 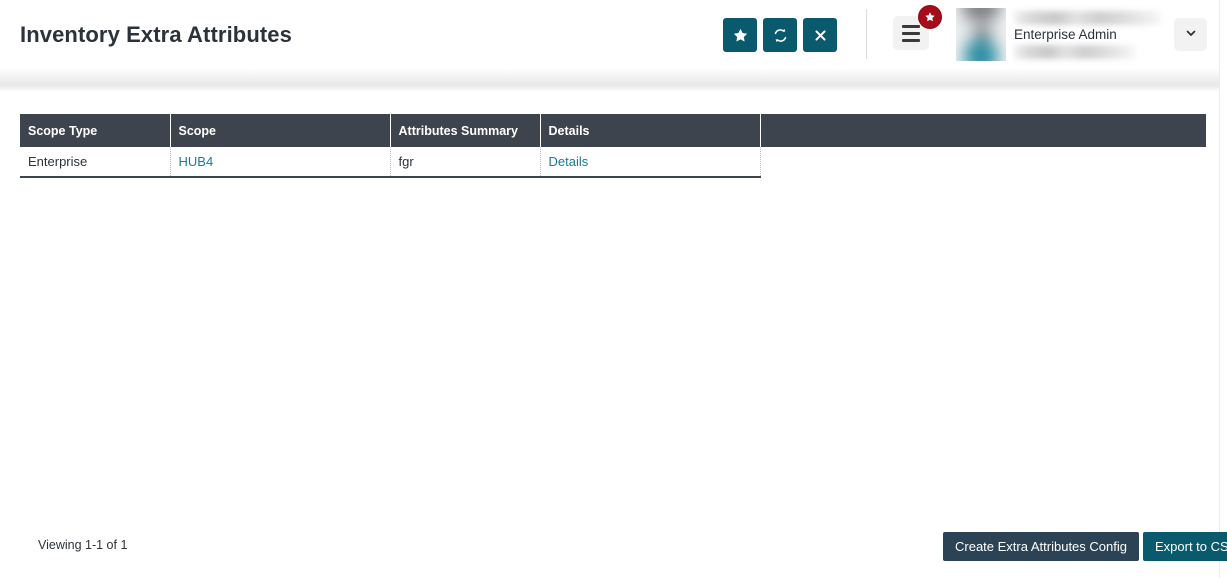 I want to click on user-org-redacted, so click(x=1075, y=52).